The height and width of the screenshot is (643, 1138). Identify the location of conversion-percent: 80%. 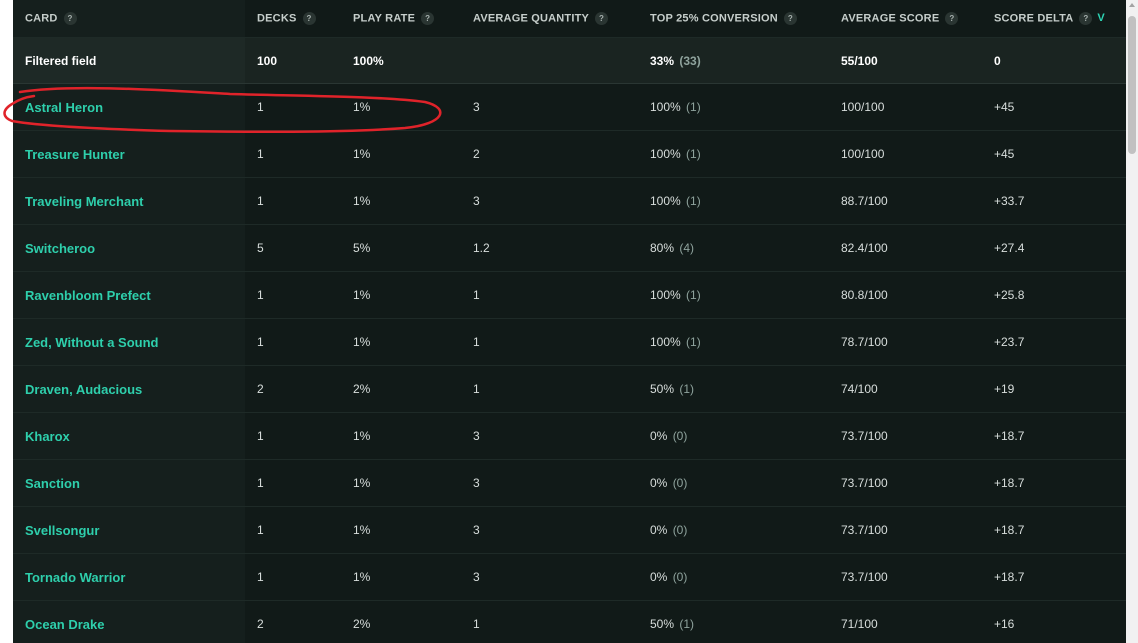
(662, 248).